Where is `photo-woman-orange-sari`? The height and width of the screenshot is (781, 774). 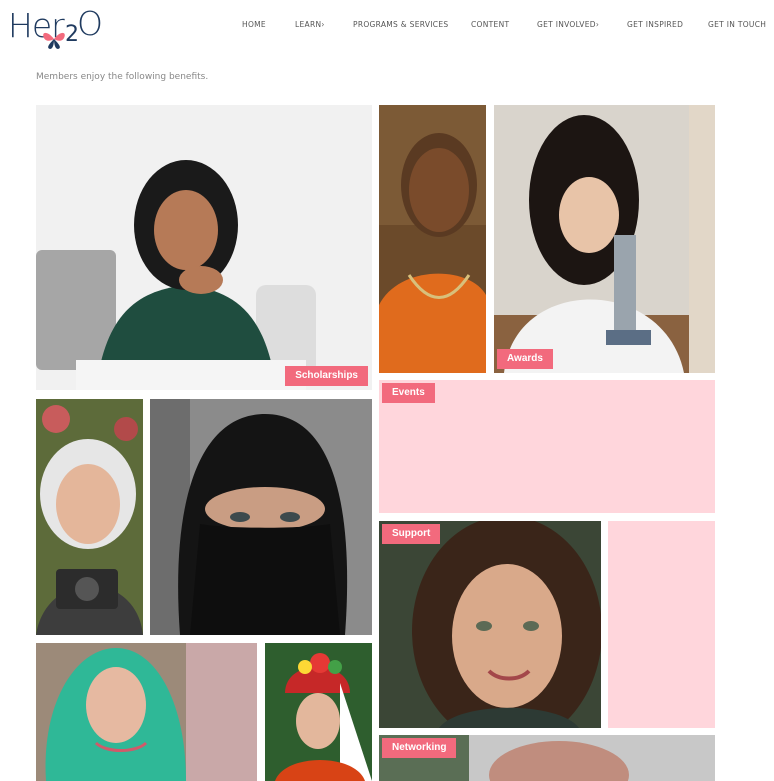
photo-woman-orange-sari is located at coordinates (432, 239).